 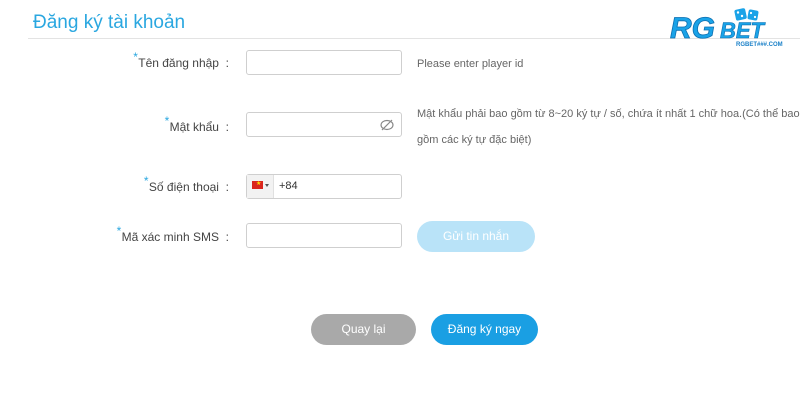 What do you see at coordinates (324, 62) in the screenshot?
I see `username-input` at bounding box center [324, 62].